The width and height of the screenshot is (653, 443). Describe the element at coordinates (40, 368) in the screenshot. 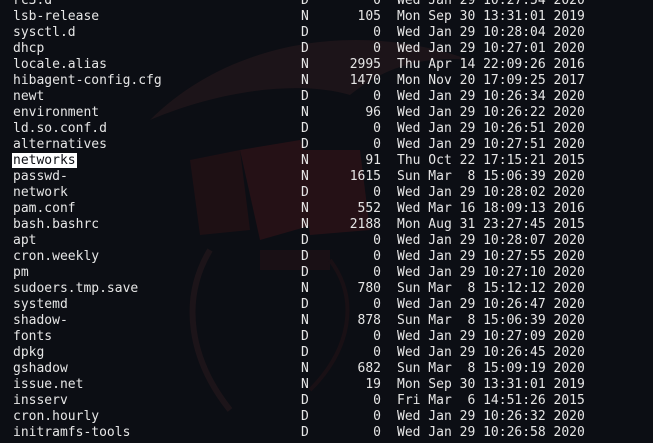

I see `file-name: gshadow` at that location.